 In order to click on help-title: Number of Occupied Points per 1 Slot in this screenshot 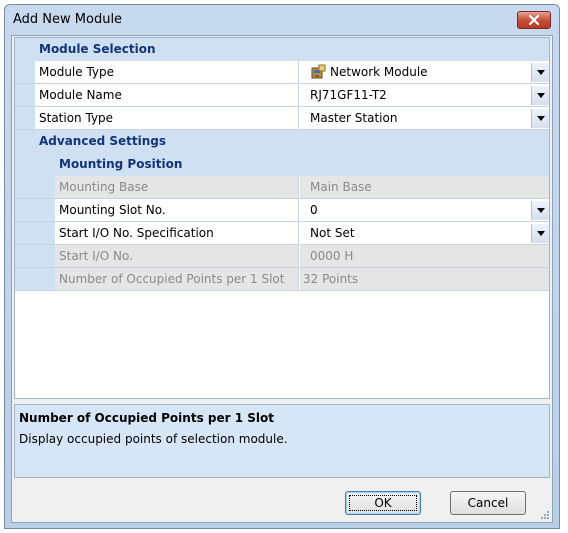, I will do `click(146, 418)`.